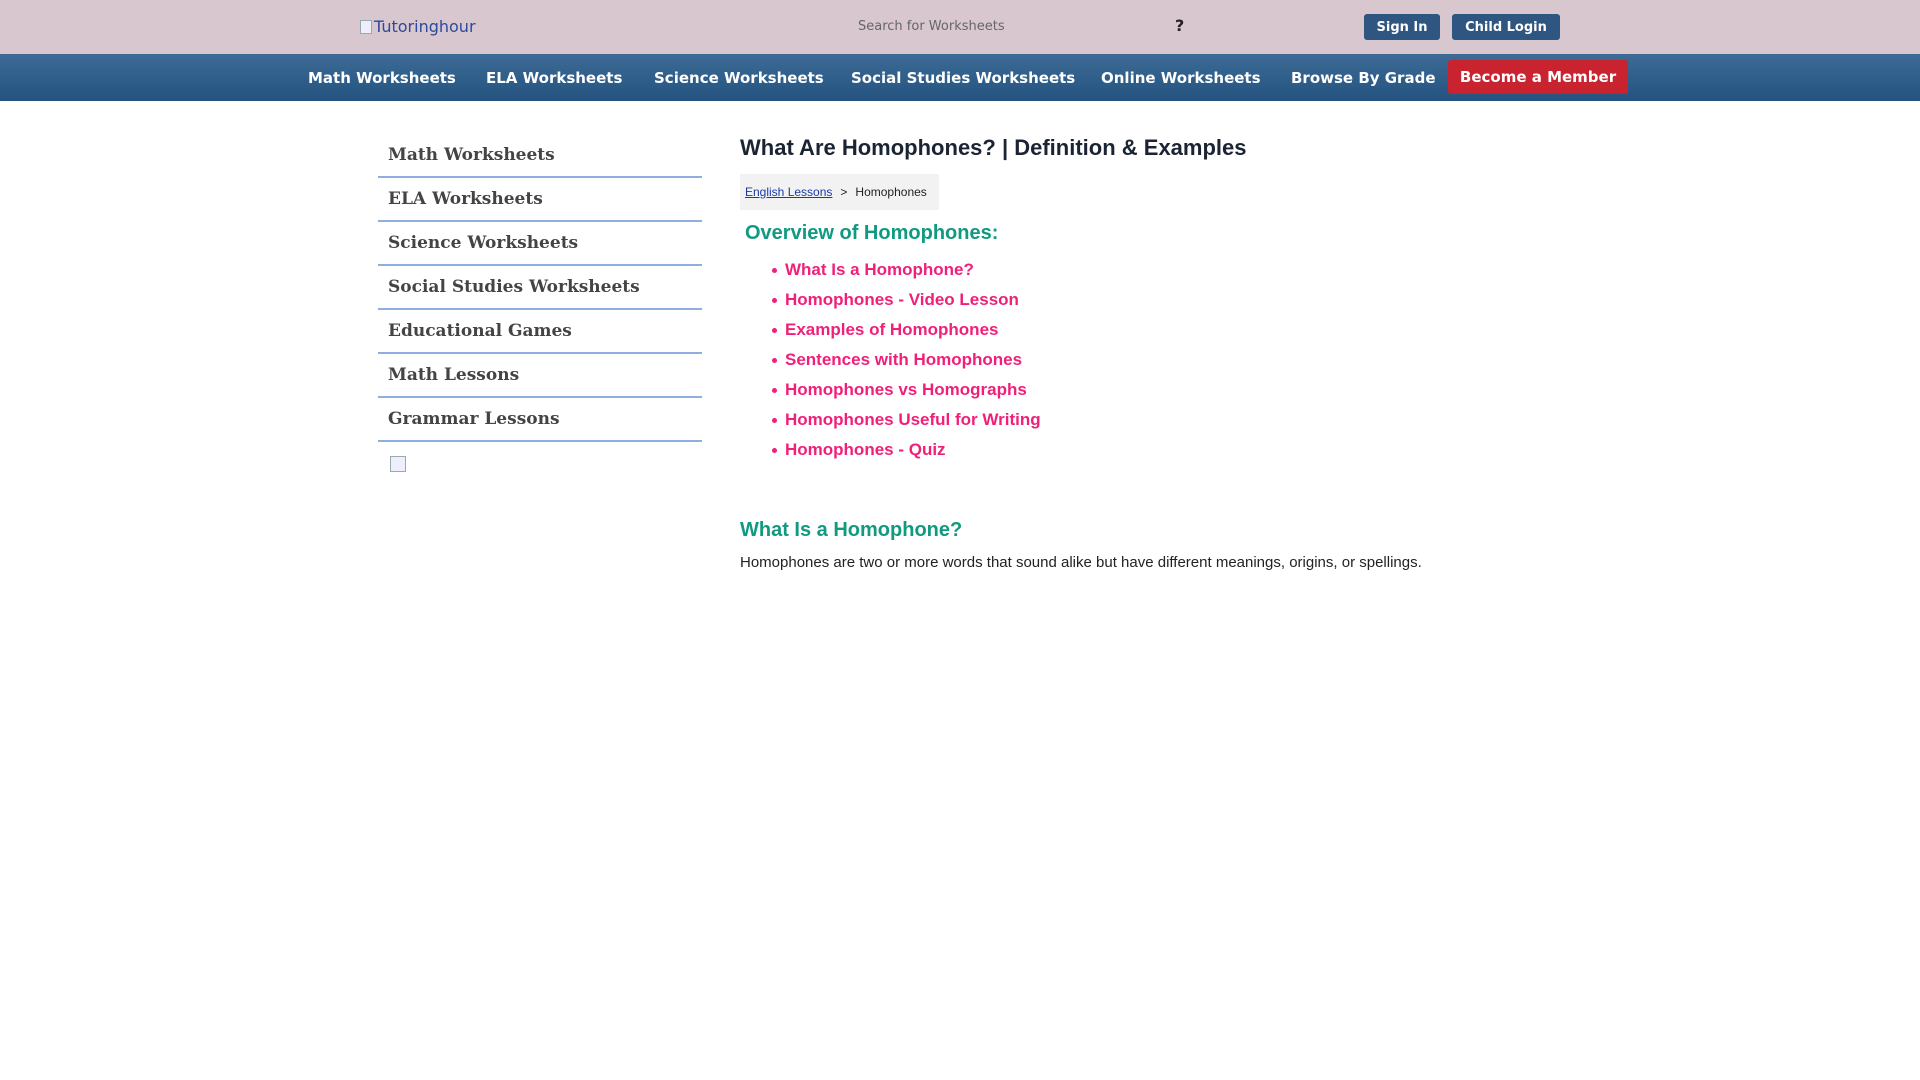  What do you see at coordinates (963, 77) in the screenshot?
I see `nav-item-social-studies-worksheets: Social Studies Worksheets` at bounding box center [963, 77].